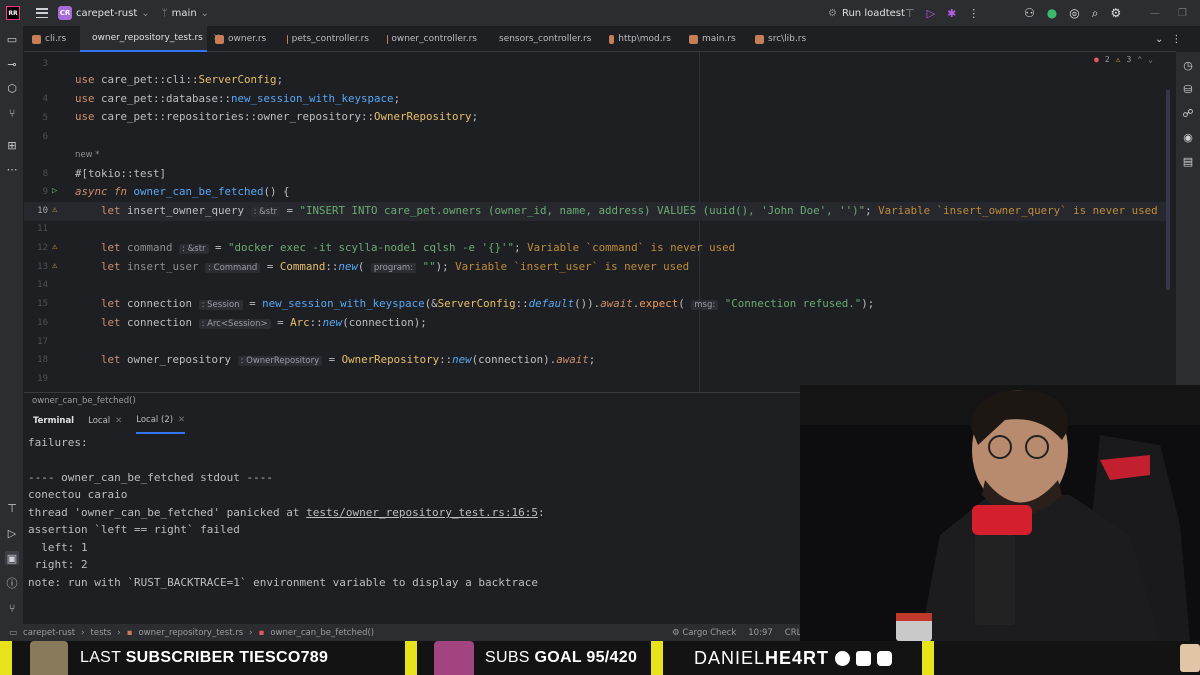 This screenshot has height=675, width=1200. Describe the element at coordinates (12, 39) in the screenshot. I see `project-folder-icon: ▭` at that location.